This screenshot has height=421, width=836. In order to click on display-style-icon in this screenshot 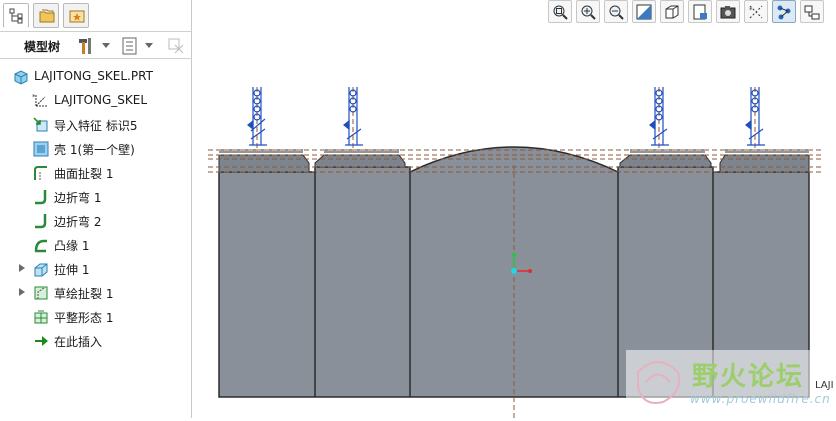, I will do `click(672, 12)`.